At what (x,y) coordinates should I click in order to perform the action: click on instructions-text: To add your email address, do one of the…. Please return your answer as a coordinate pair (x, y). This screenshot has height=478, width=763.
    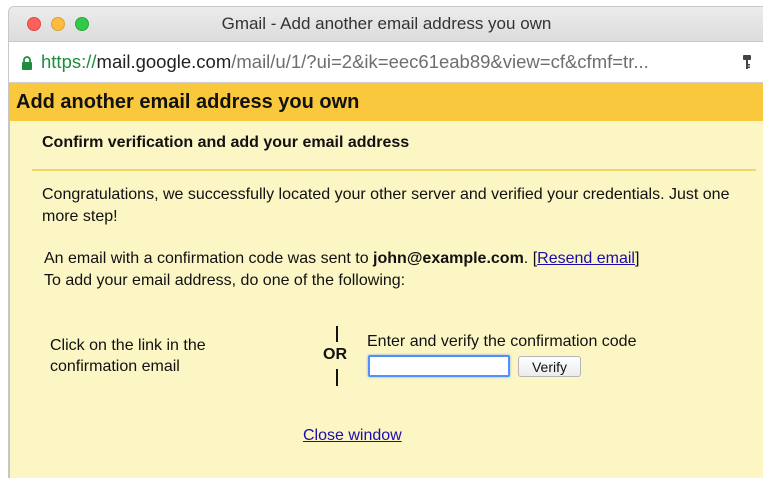
    Looking at the image, I should click on (225, 280).